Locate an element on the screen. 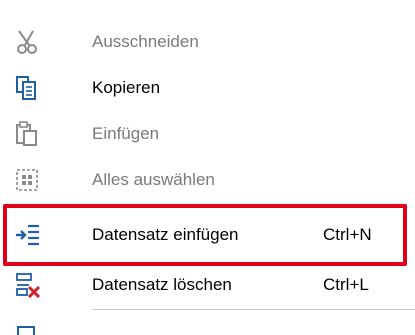  copy-icon is located at coordinates (28, 88).